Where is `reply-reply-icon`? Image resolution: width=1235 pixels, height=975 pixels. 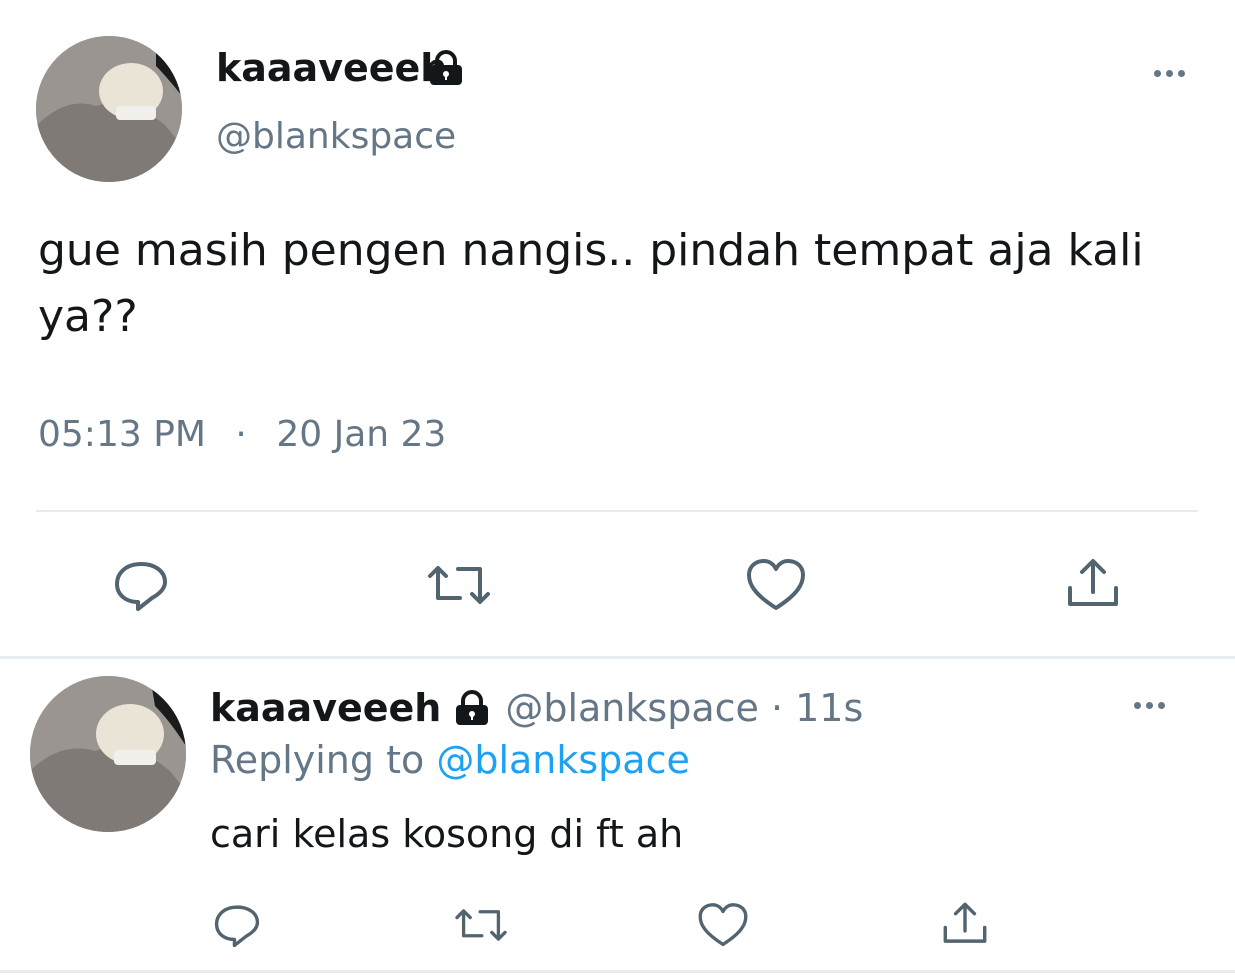
reply-reply-icon is located at coordinates (237, 925).